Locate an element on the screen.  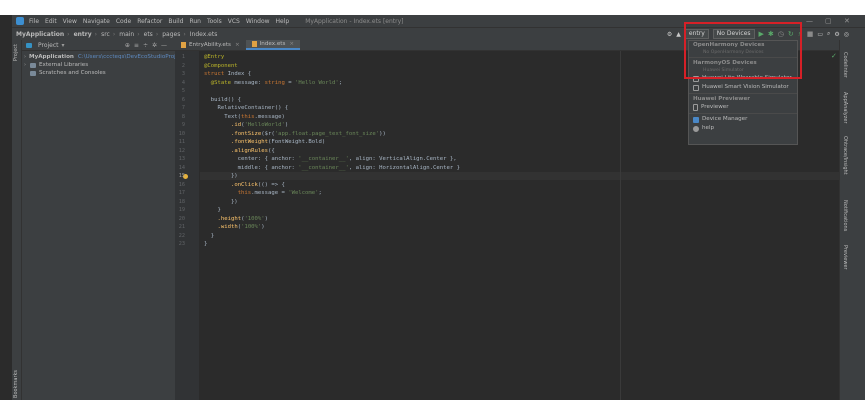
line-number: 15 is located at coordinates (181, 176).